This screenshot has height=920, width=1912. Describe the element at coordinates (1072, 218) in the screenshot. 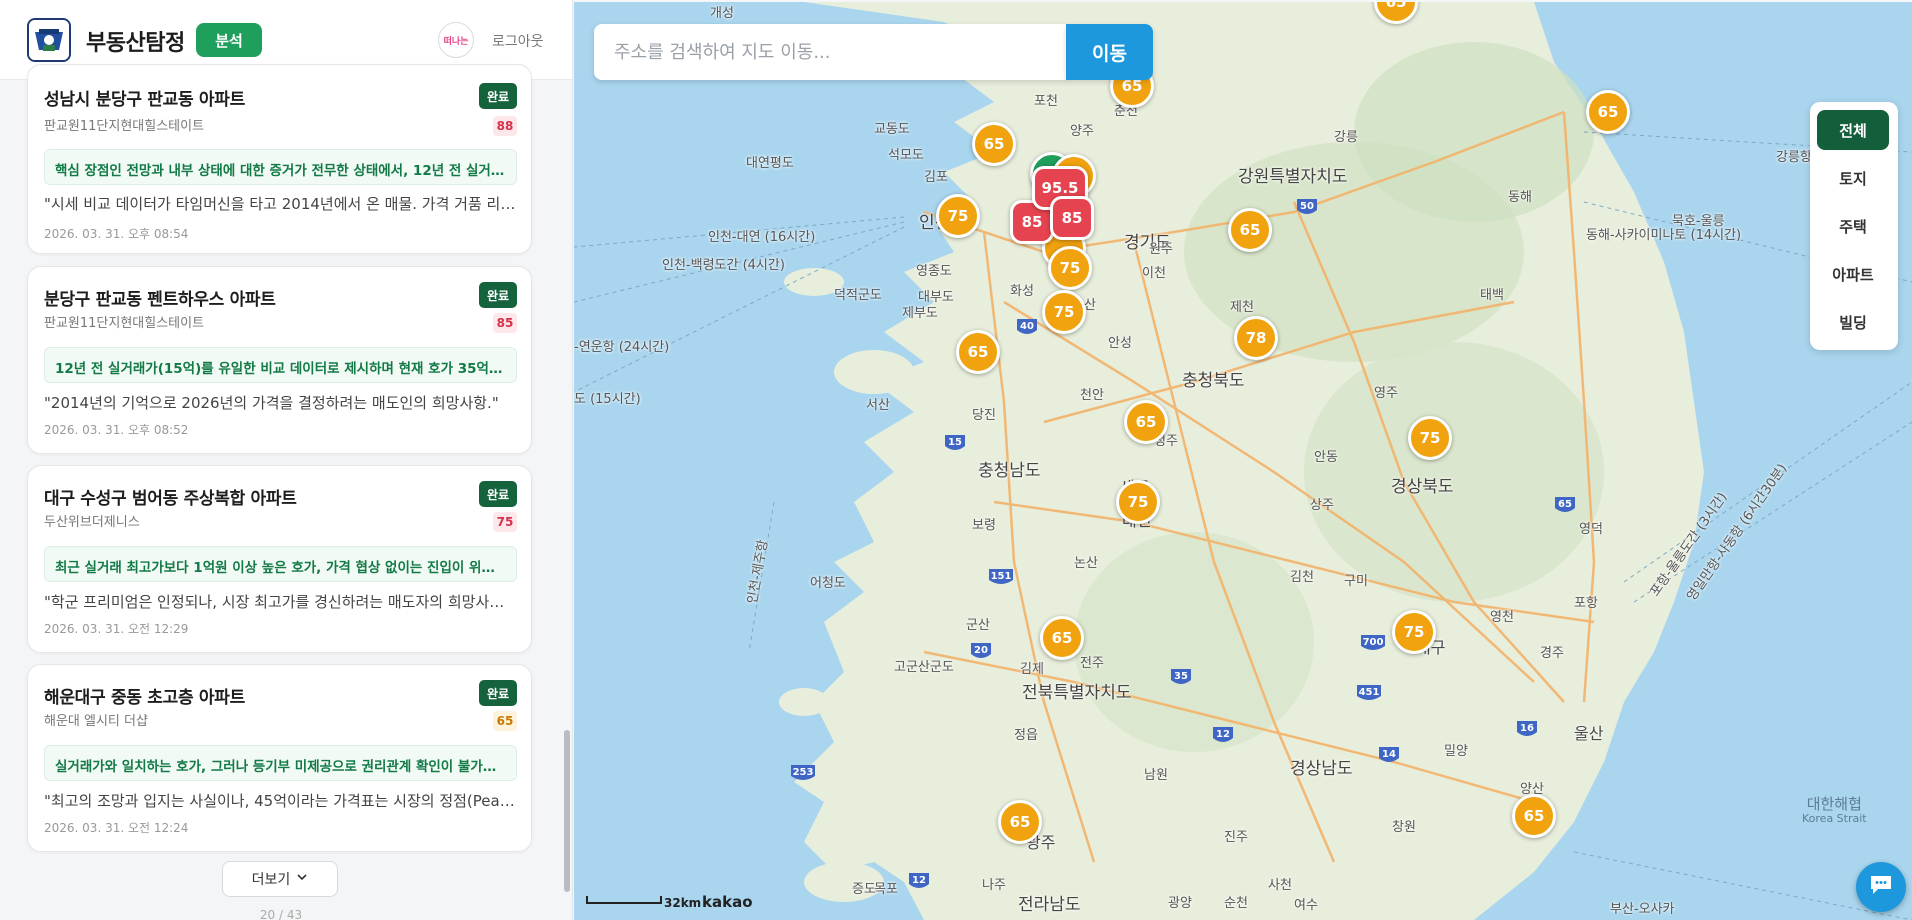

I see `score-marker: 85` at that location.